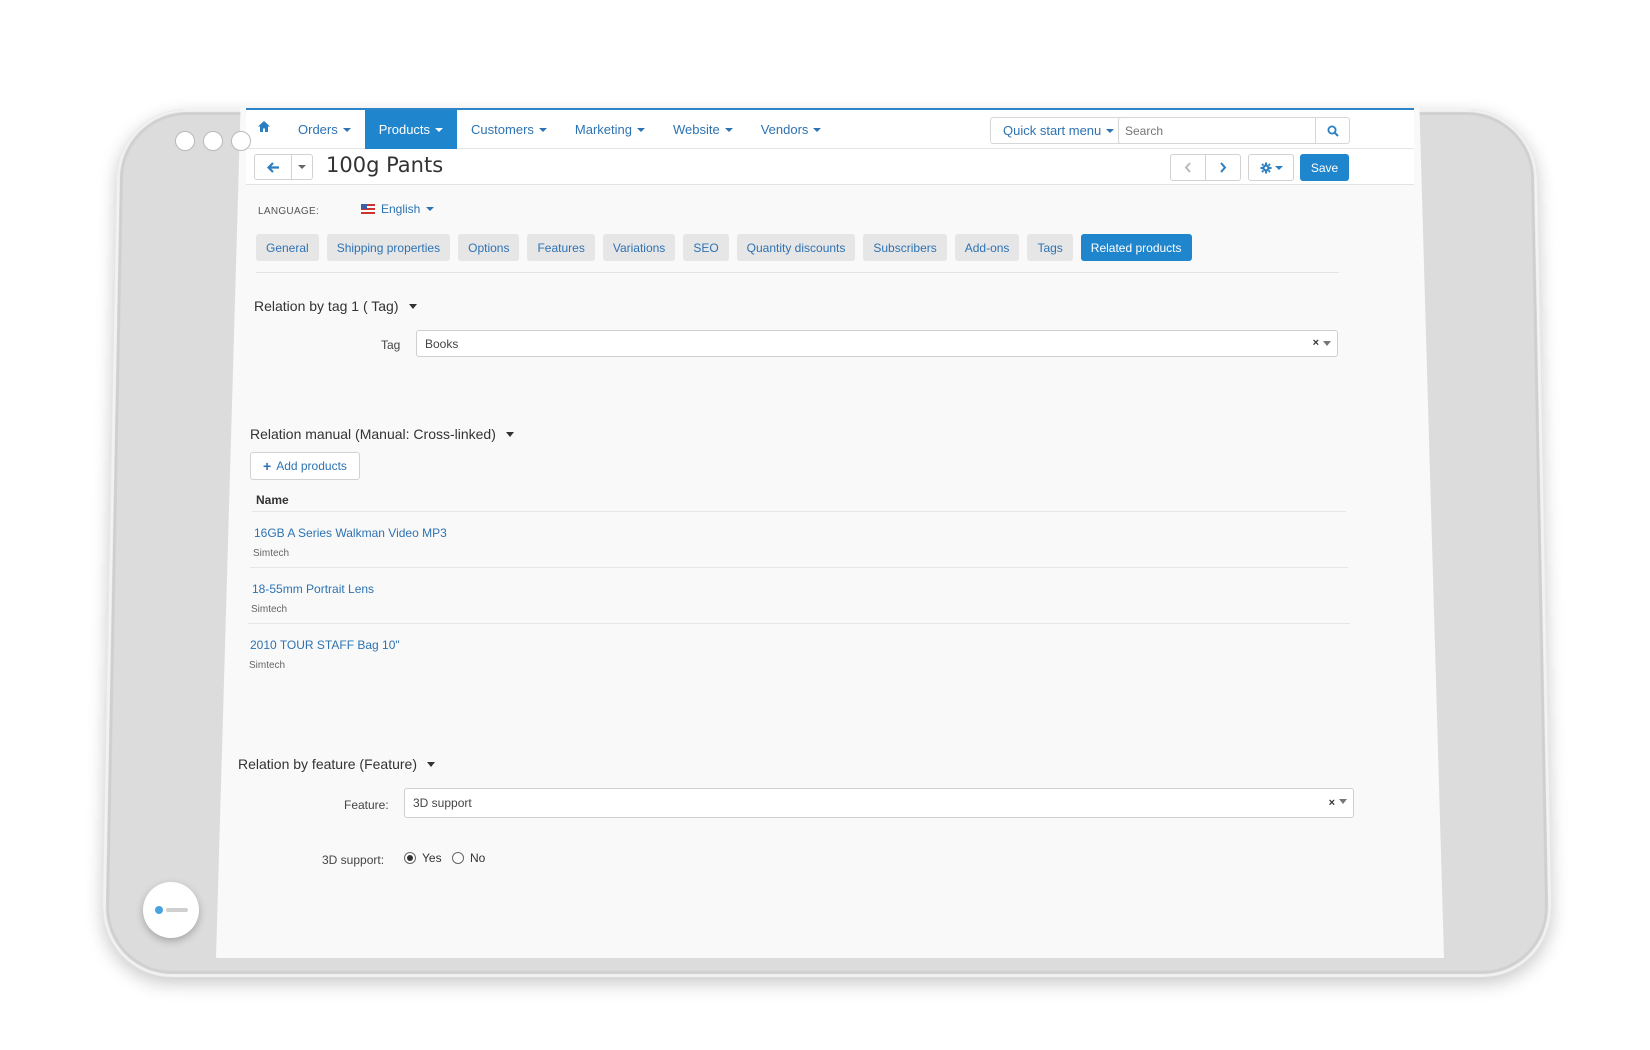 Image resolution: width=1650 pixels, height=1050 pixels. What do you see at coordinates (390, 345) in the screenshot?
I see `tag-field-label: Tag` at bounding box center [390, 345].